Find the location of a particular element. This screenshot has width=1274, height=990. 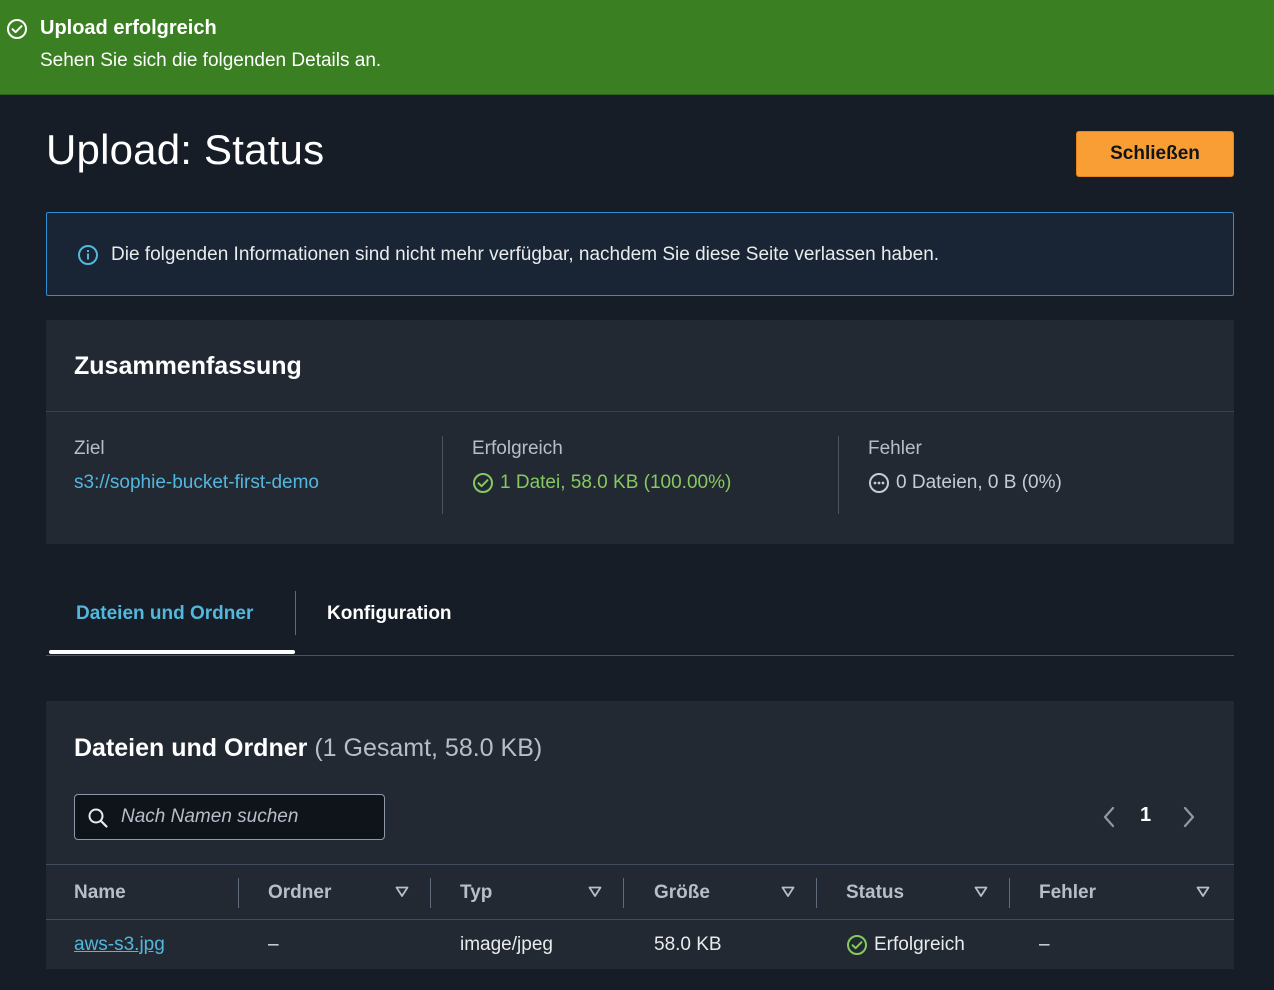

cell-type: image/jpeg is located at coordinates (506, 944).